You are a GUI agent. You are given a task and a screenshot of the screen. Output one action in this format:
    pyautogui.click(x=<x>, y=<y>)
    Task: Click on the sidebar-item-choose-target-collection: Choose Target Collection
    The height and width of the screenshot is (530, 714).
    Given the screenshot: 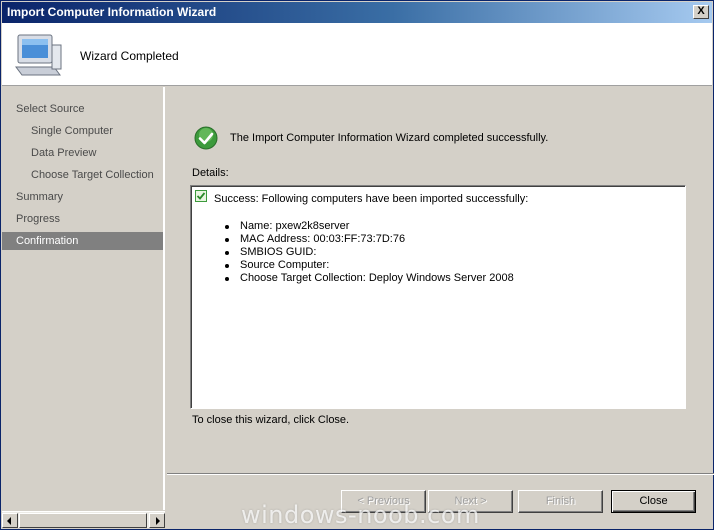 What is the action you would take?
    pyautogui.click(x=92, y=175)
    